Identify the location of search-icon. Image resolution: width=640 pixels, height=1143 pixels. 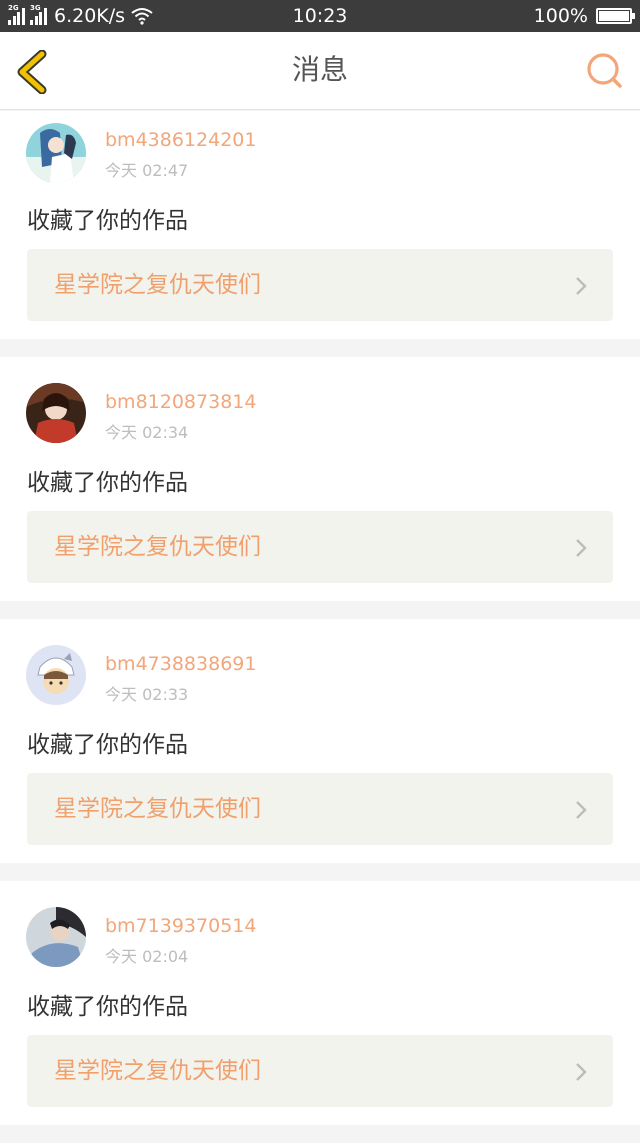
(604, 70).